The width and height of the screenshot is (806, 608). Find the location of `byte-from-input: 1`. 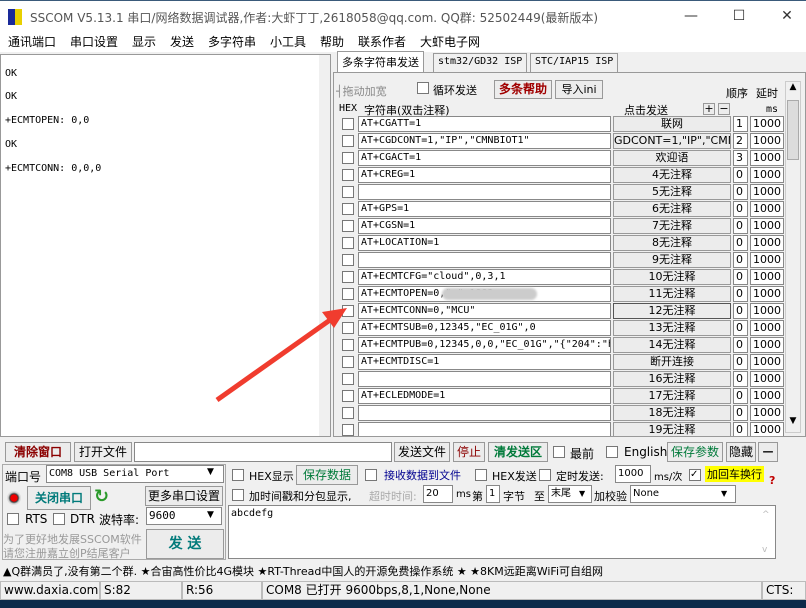

byte-from-input: 1 is located at coordinates (493, 494).